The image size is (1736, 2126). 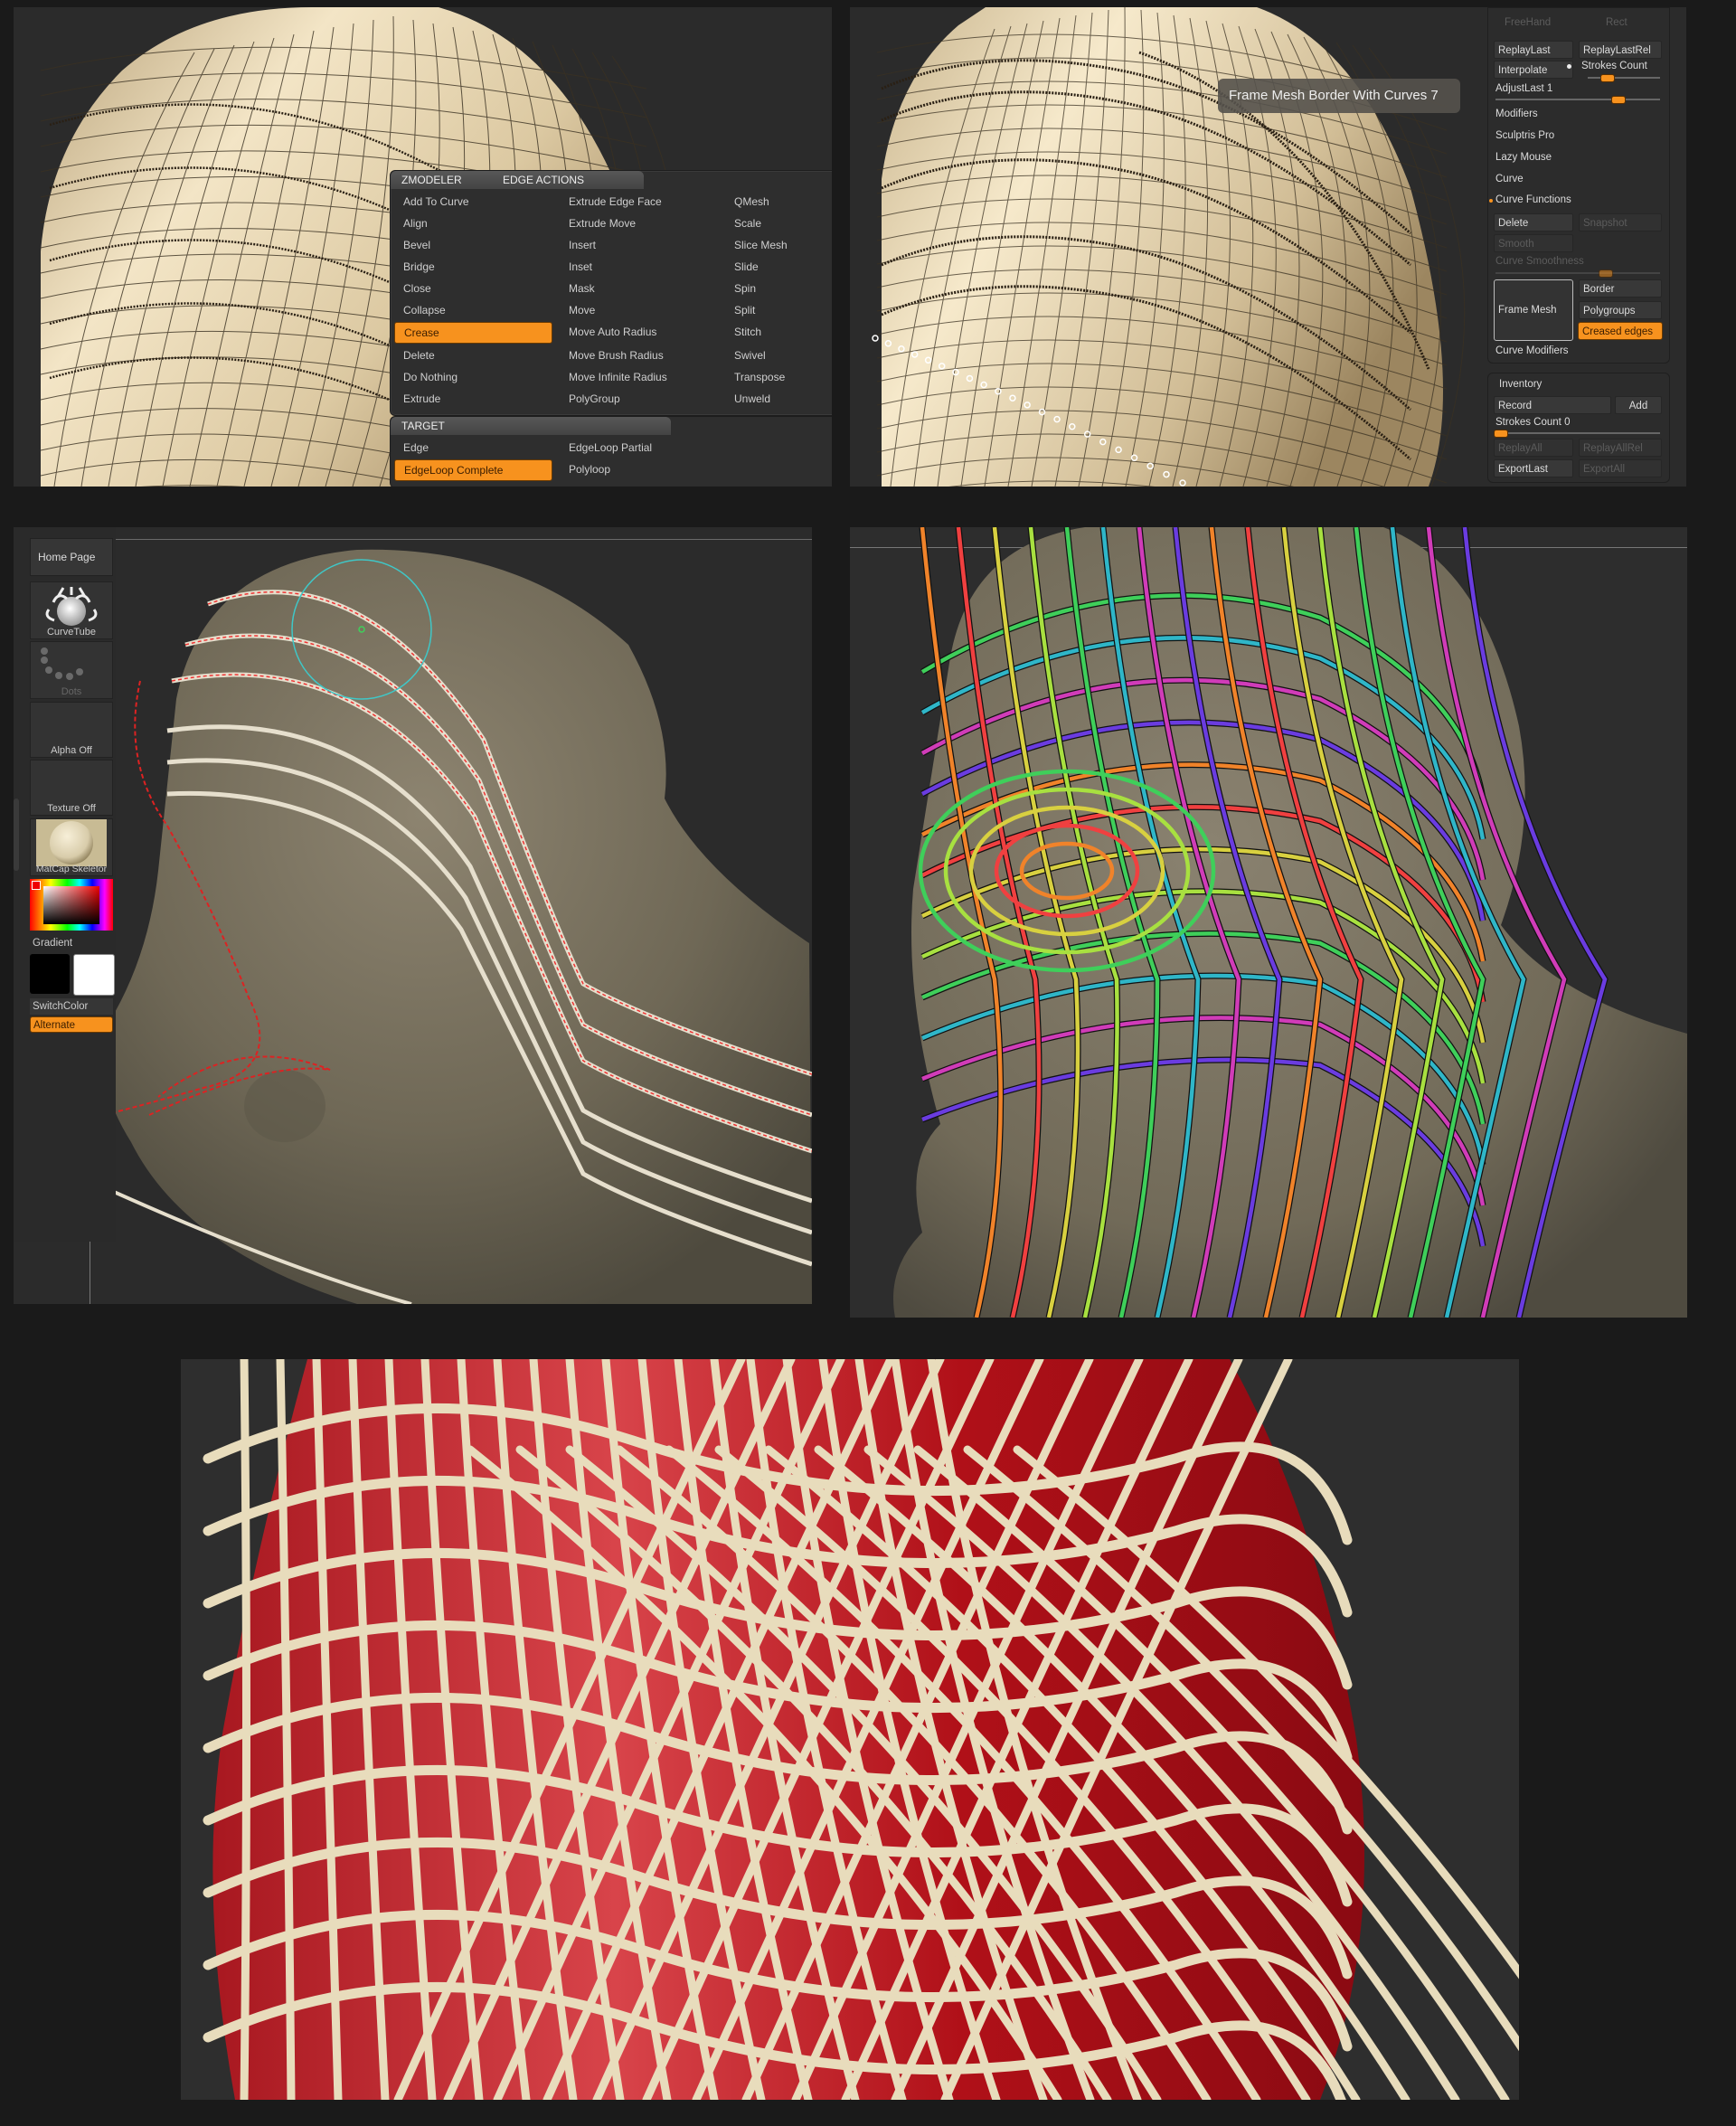 I want to click on switch-color-button: SwitchColor, so click(x=72, y=1006).